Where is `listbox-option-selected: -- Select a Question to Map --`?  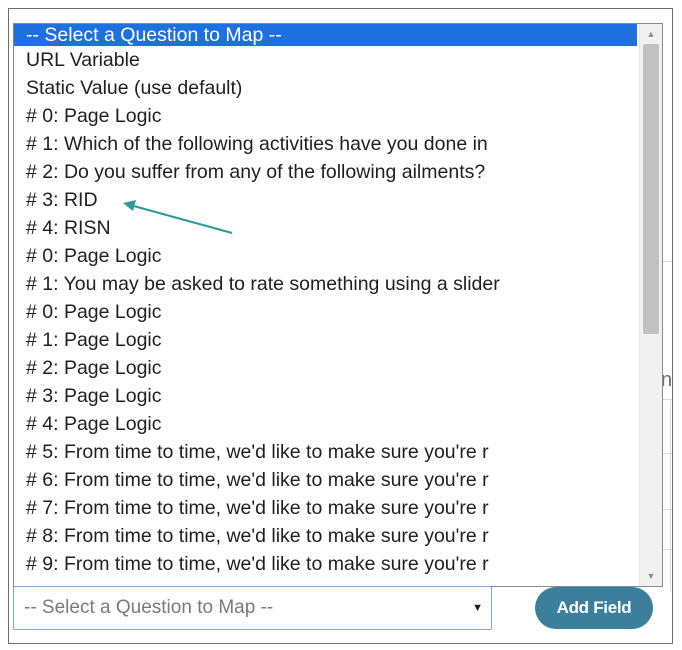
listbox-option-selected: -- Select a Question to Map -- is located at coordinates (325, 35).